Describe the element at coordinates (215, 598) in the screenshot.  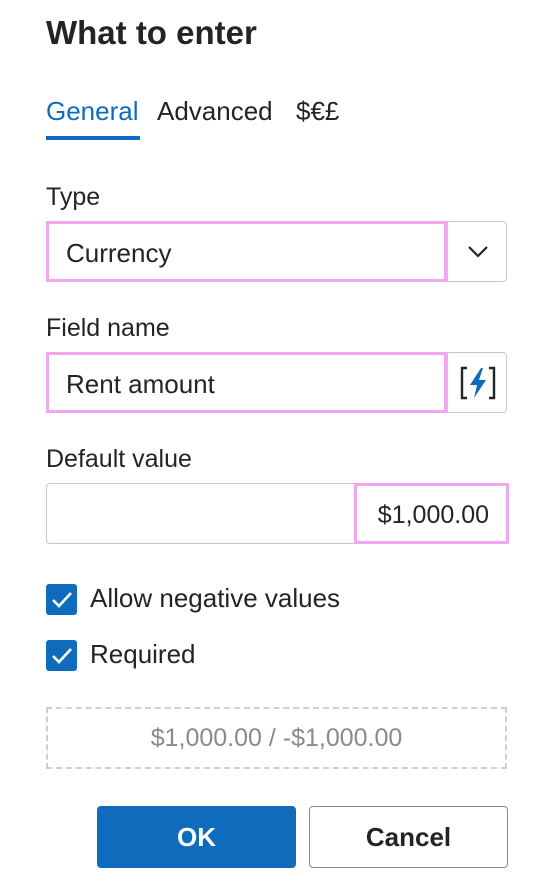
I see `allow-negative-label: Allow negative values` at that location.